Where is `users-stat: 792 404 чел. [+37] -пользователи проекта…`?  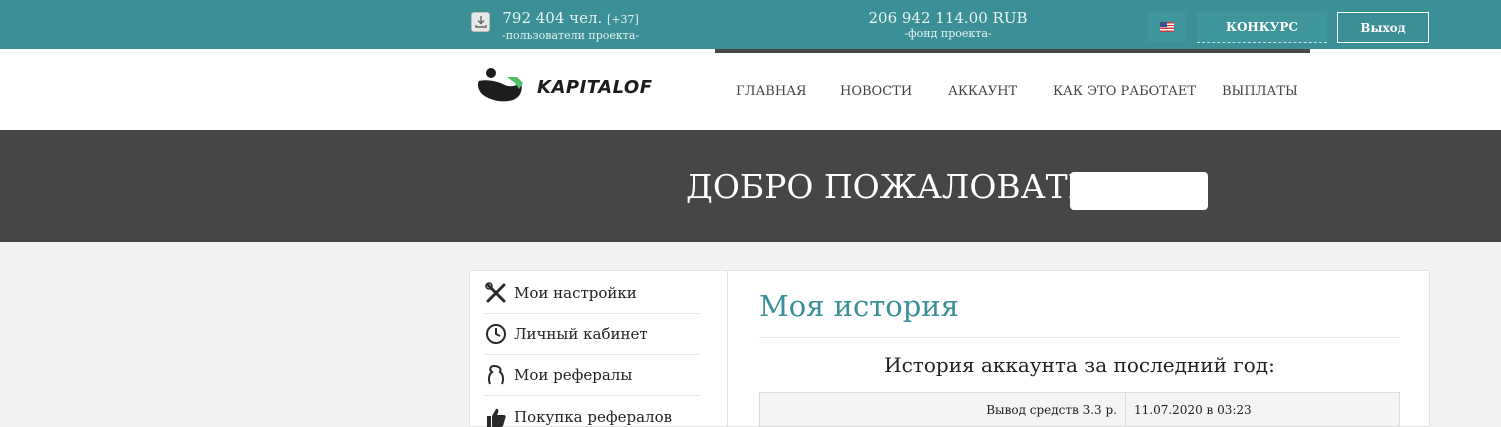 users-stat: 792 404 чел. [+37] -пользователи проекта… is located at coordinates (555, 25).